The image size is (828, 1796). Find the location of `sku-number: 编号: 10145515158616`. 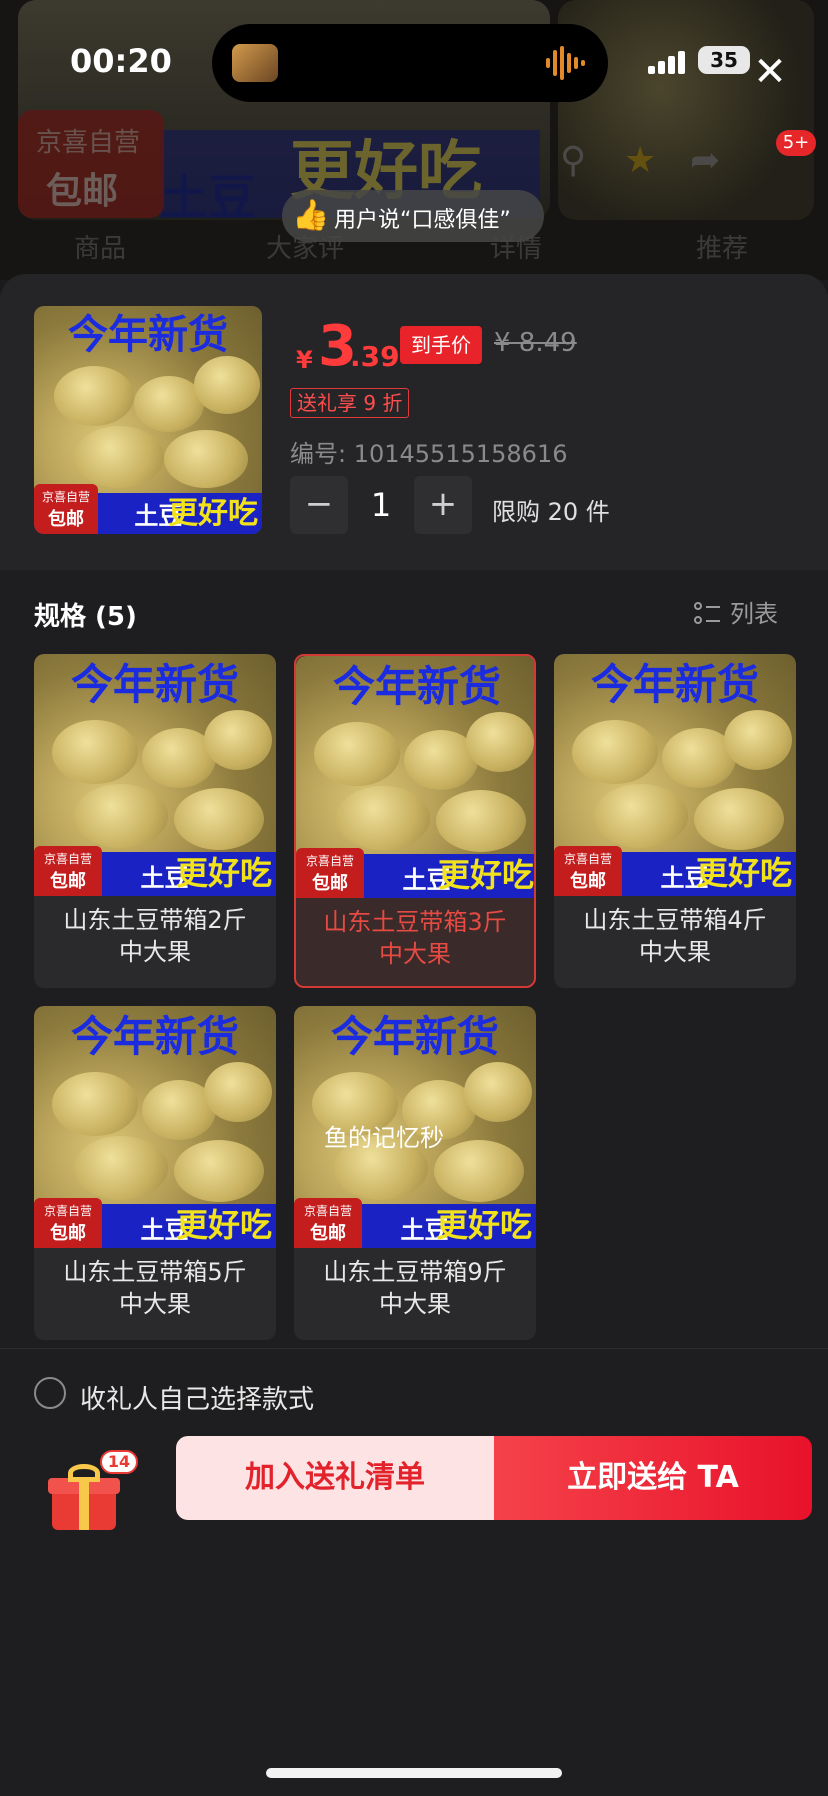

sku-number: 编号: 10145515158616 is located at coordinates (429, 454).